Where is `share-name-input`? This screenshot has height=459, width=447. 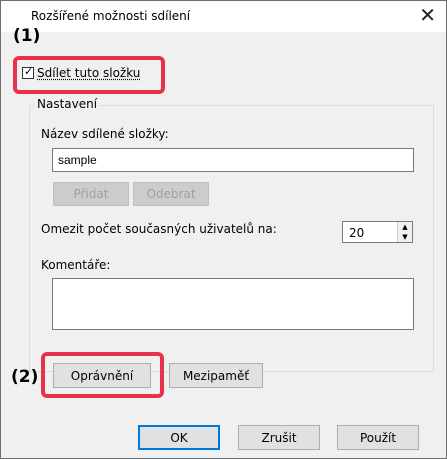 share-name-input is located at coordinates (233, 160).